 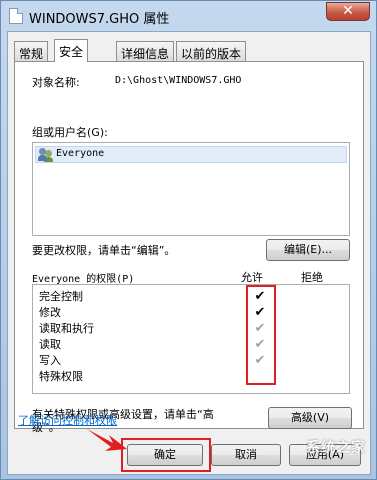 I want to click on perm-read: 读取, so click(x=50, y=344).